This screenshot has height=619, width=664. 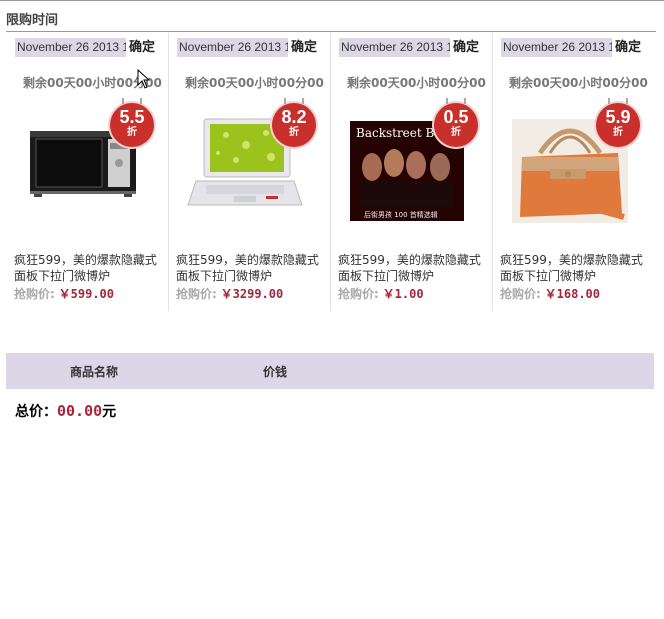 I want to click on price-value: ￥168.00, so click(x=572, y=294).